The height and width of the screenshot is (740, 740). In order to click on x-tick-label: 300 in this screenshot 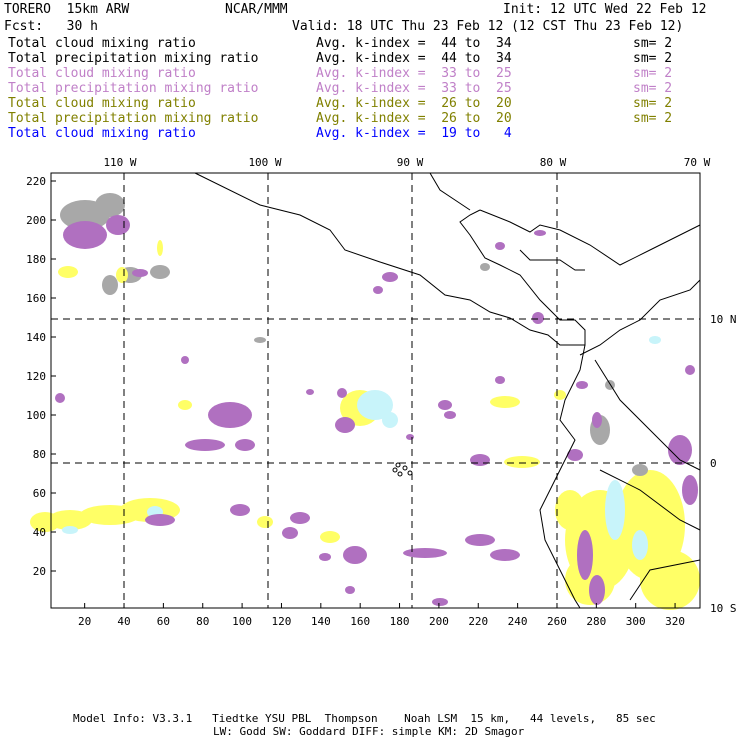, I will do `click(636, 621)`.